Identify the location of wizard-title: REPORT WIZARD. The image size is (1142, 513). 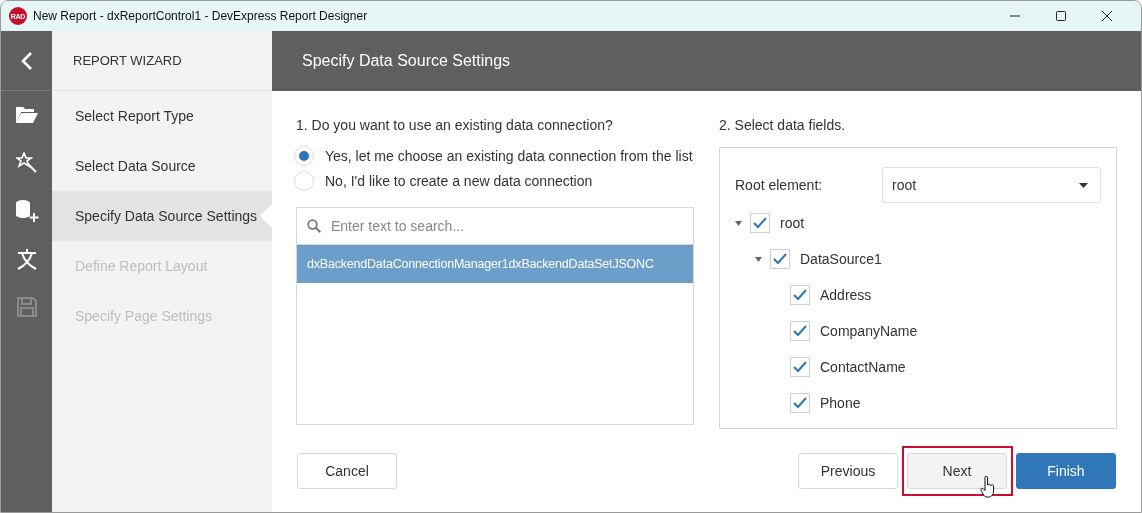
(127, 60).